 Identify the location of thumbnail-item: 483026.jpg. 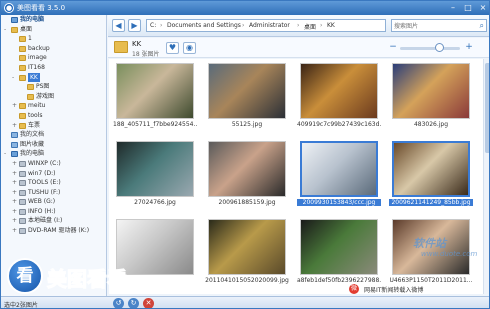
(431, 96).